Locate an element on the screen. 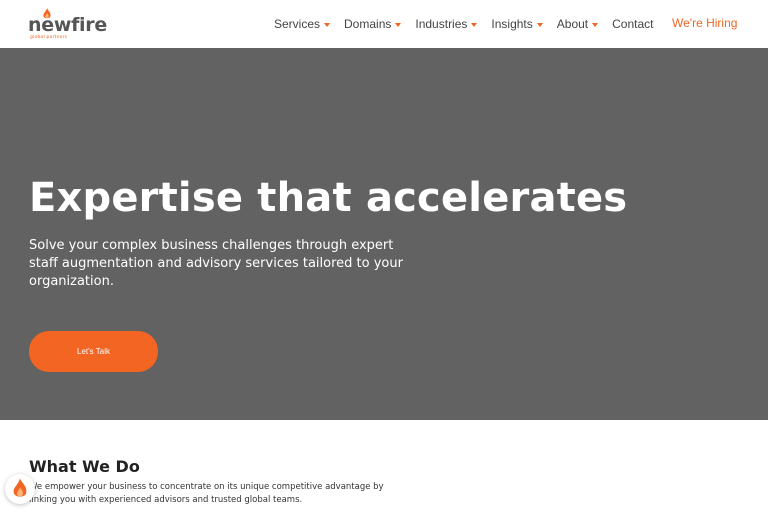 This screenshot has height=512, width=768. flame-icon is located at coordinates (20, 487).